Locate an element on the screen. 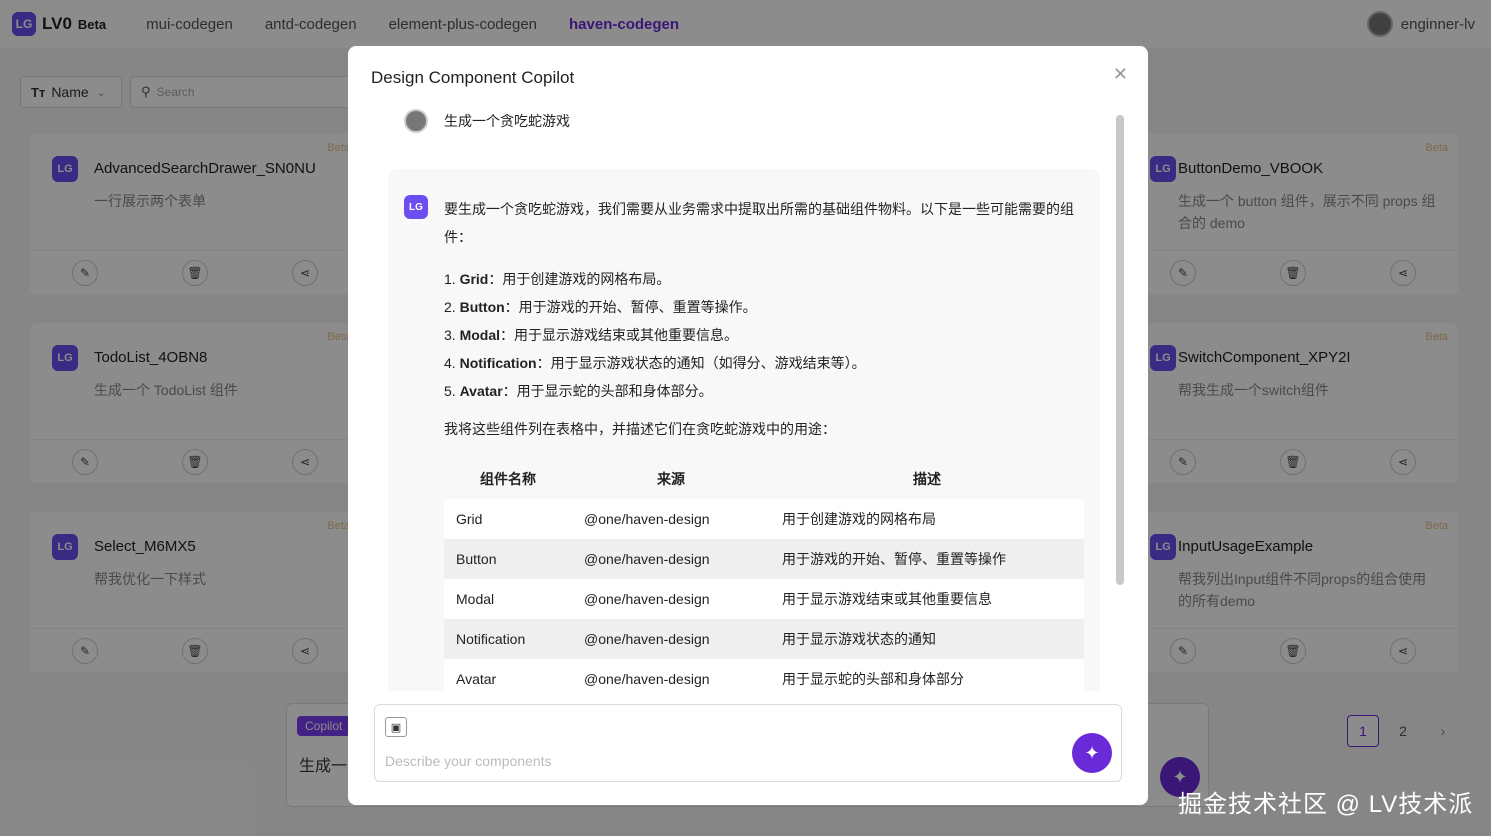 The width and height of the screenshot is (1491, 836). table-cell: 用于创建游戏的网格布局 is located at coordinates (927, 519).